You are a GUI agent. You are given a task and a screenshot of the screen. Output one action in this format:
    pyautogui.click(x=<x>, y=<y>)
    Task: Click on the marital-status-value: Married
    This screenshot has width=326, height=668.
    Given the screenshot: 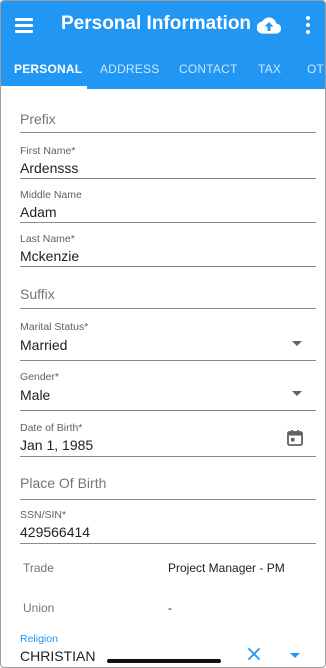 What is the action you would take?
    pyautogui.click(x=44, y=345)
    